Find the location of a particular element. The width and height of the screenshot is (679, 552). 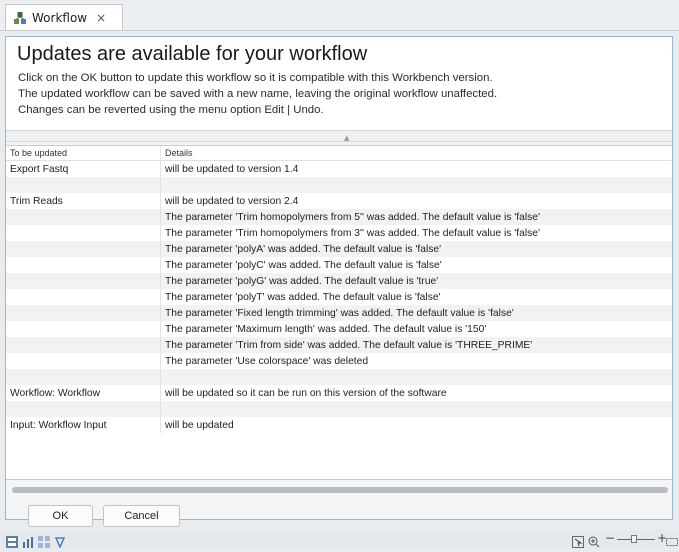

grid-view-icon is located at coordinates (44, 540).